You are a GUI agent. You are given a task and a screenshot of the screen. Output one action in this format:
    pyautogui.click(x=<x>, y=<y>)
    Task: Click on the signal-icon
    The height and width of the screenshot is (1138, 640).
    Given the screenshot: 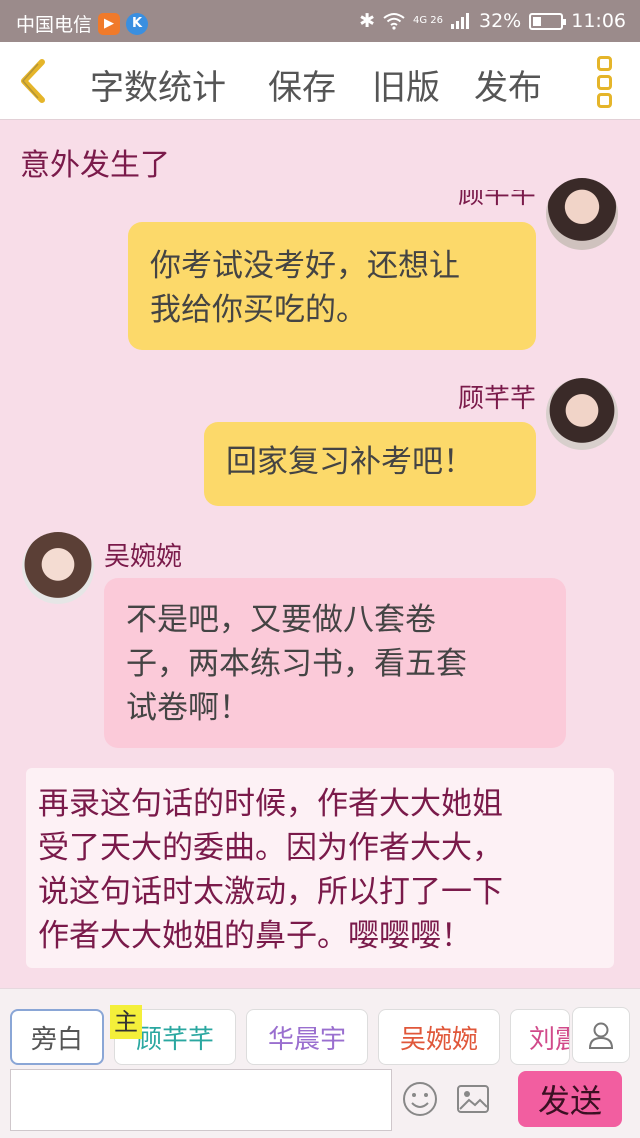 What is the action you would take?
    pyautogui.click(x=460, y=21)
    